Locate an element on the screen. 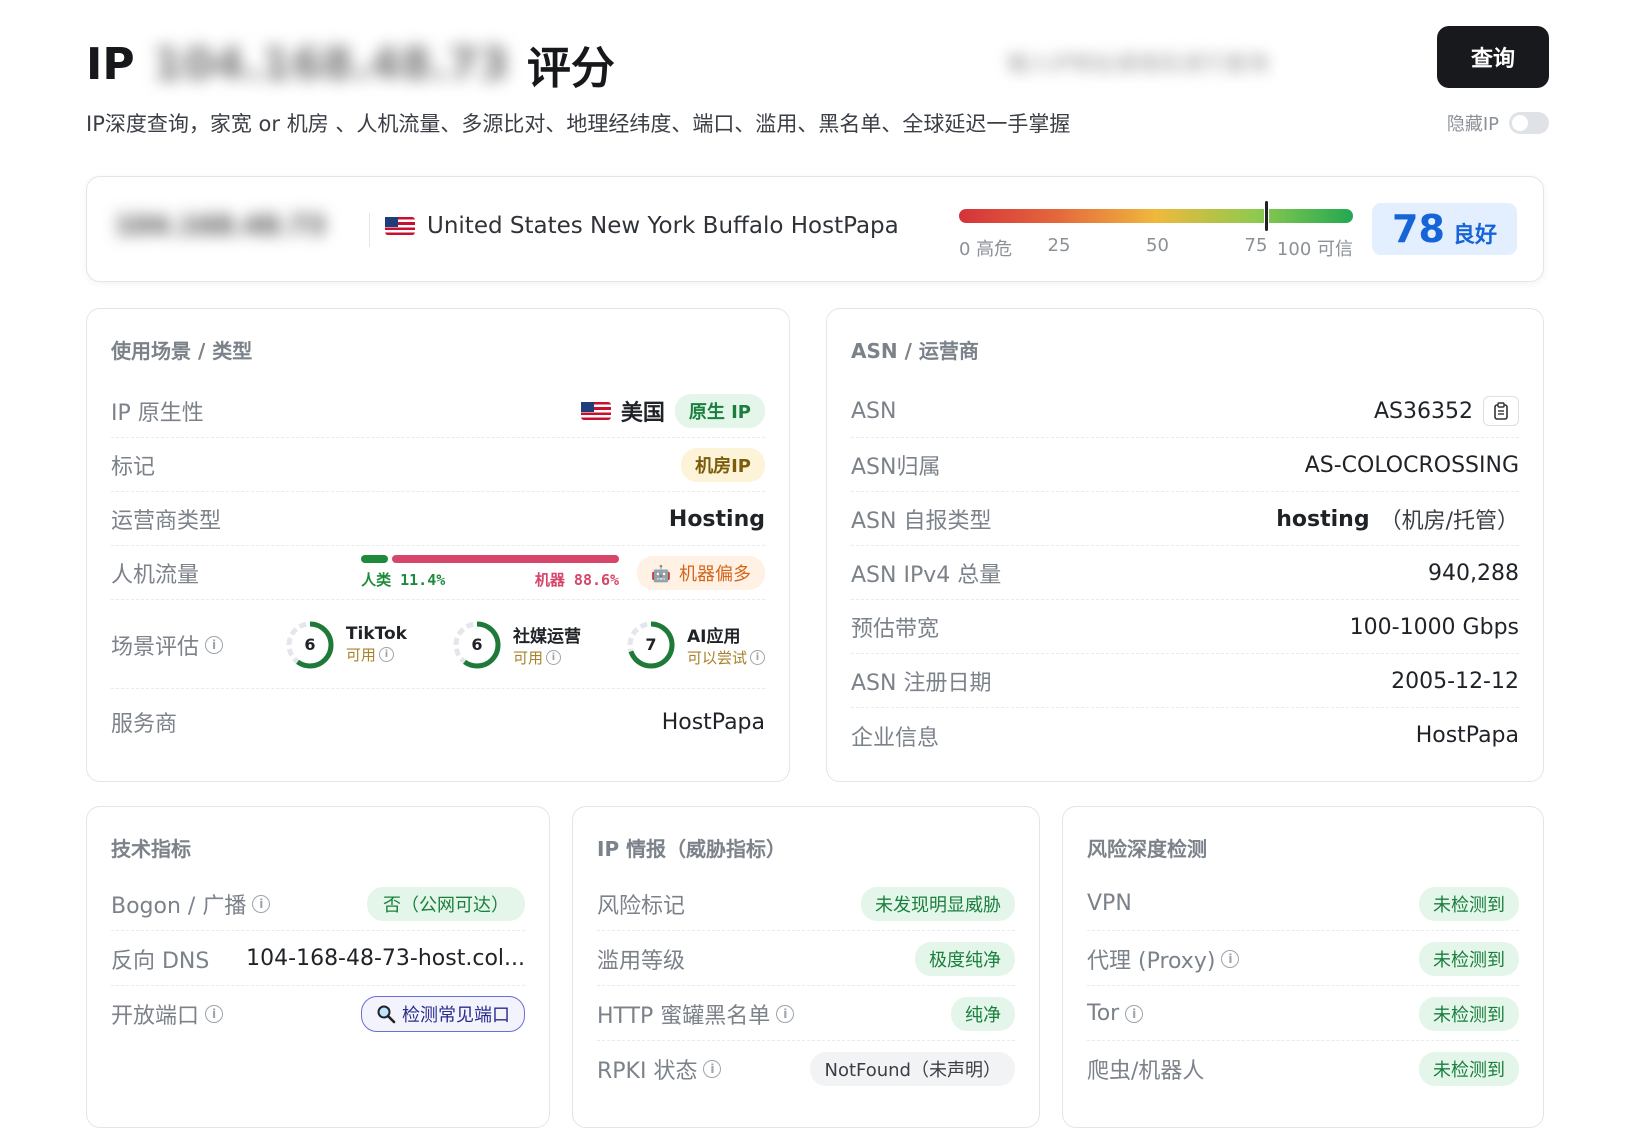 This screenshot has height=1128, width=1635. scene-name: TikTok is located at coordinates (376, 634).